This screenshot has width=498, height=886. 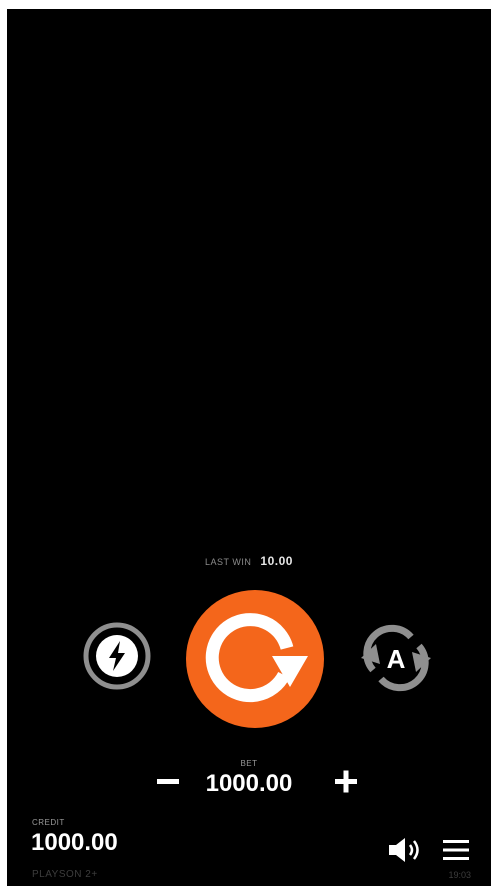 I want to click on turbo-button, so click(x=117, y=656).